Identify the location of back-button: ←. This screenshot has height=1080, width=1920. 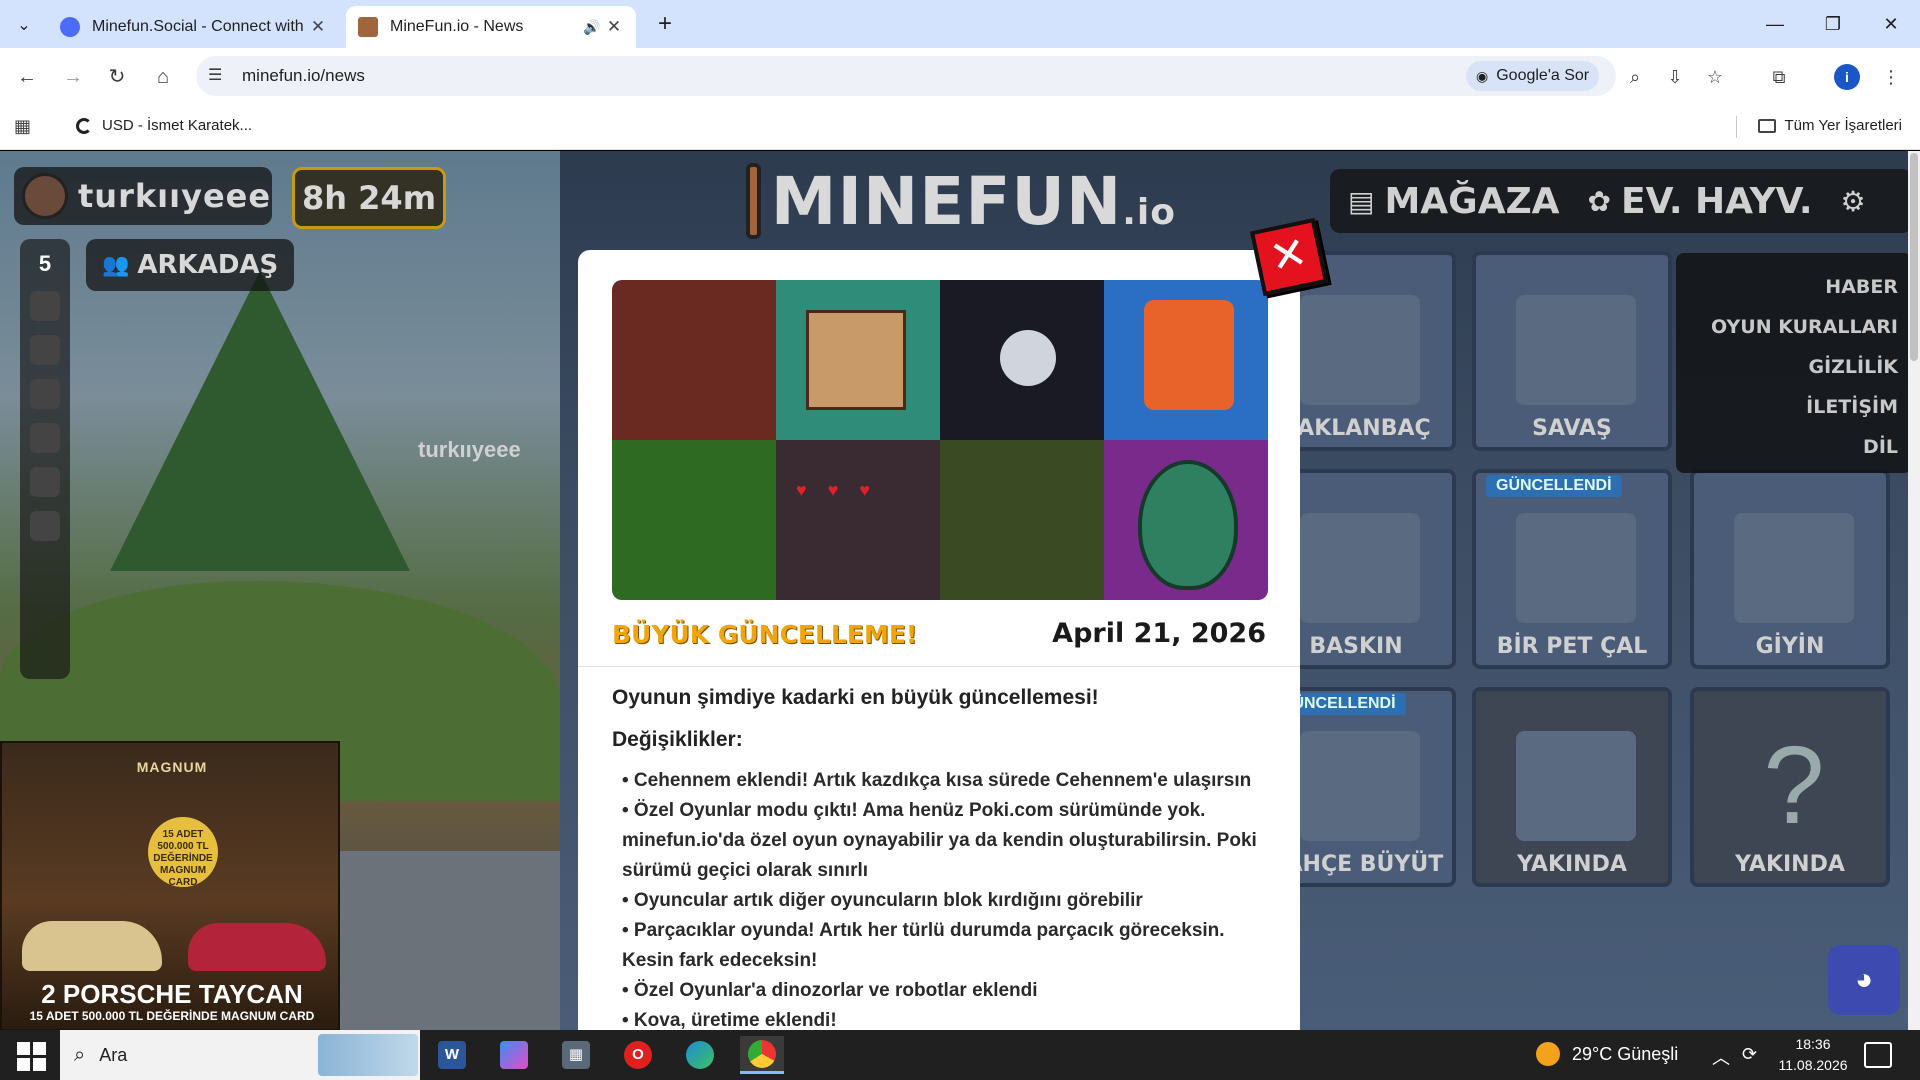
(27, 77).